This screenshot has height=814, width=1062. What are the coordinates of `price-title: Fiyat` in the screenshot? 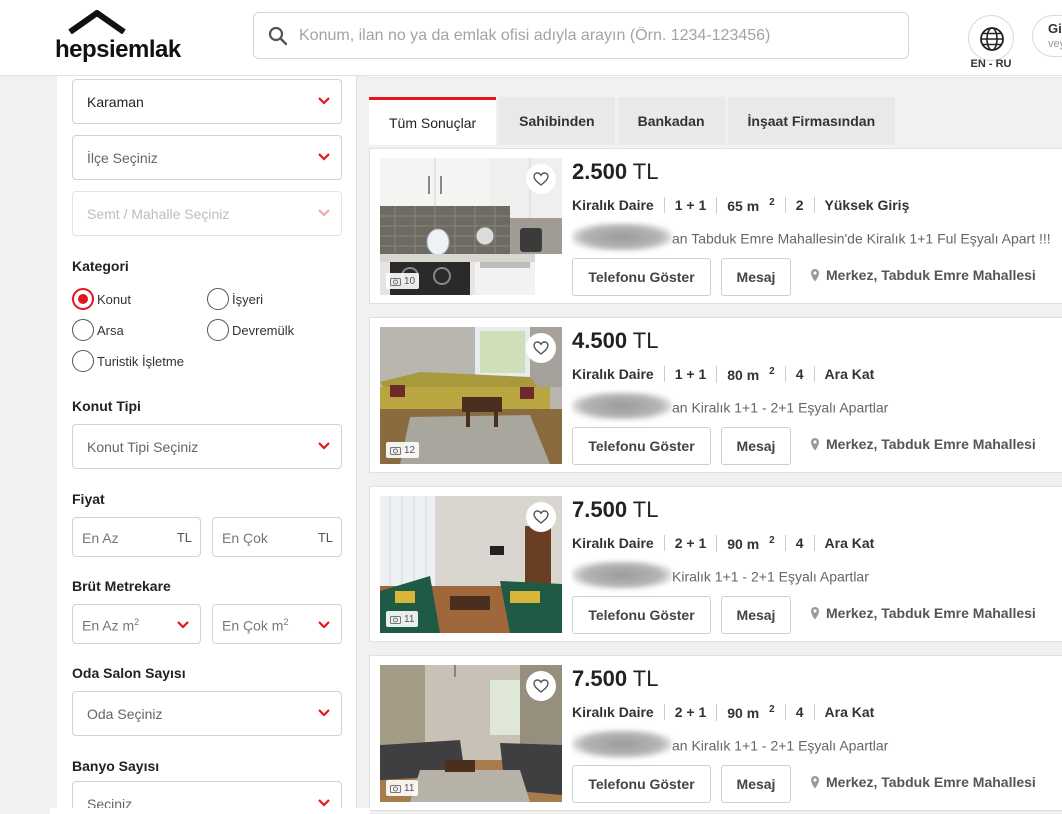 It's located at (88, 499).